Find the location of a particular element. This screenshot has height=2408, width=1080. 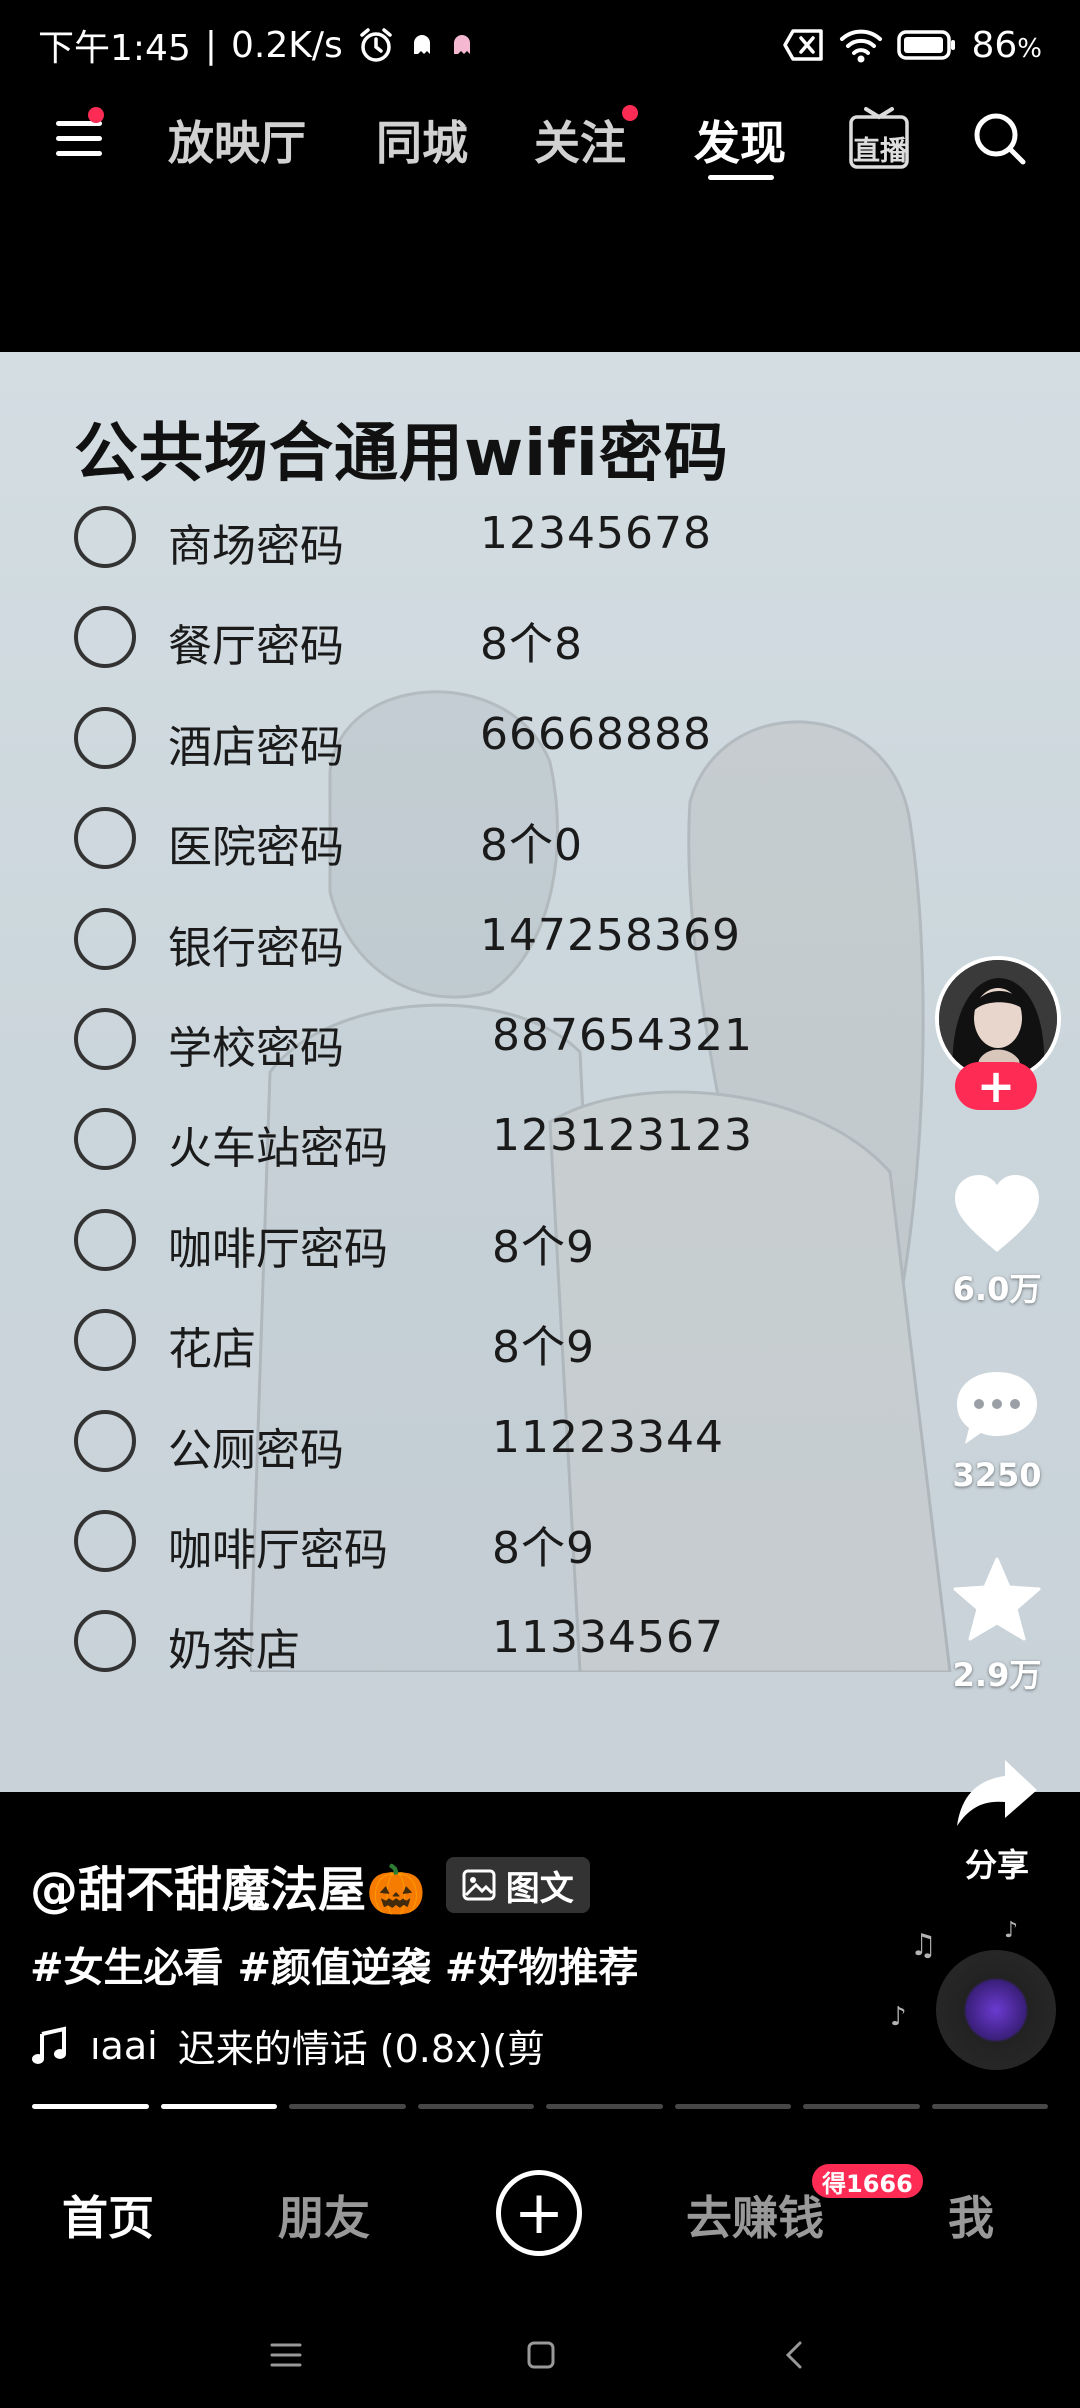

status-left: 下午1:45 | 0.2K/s is located at coordinates (256, 45).